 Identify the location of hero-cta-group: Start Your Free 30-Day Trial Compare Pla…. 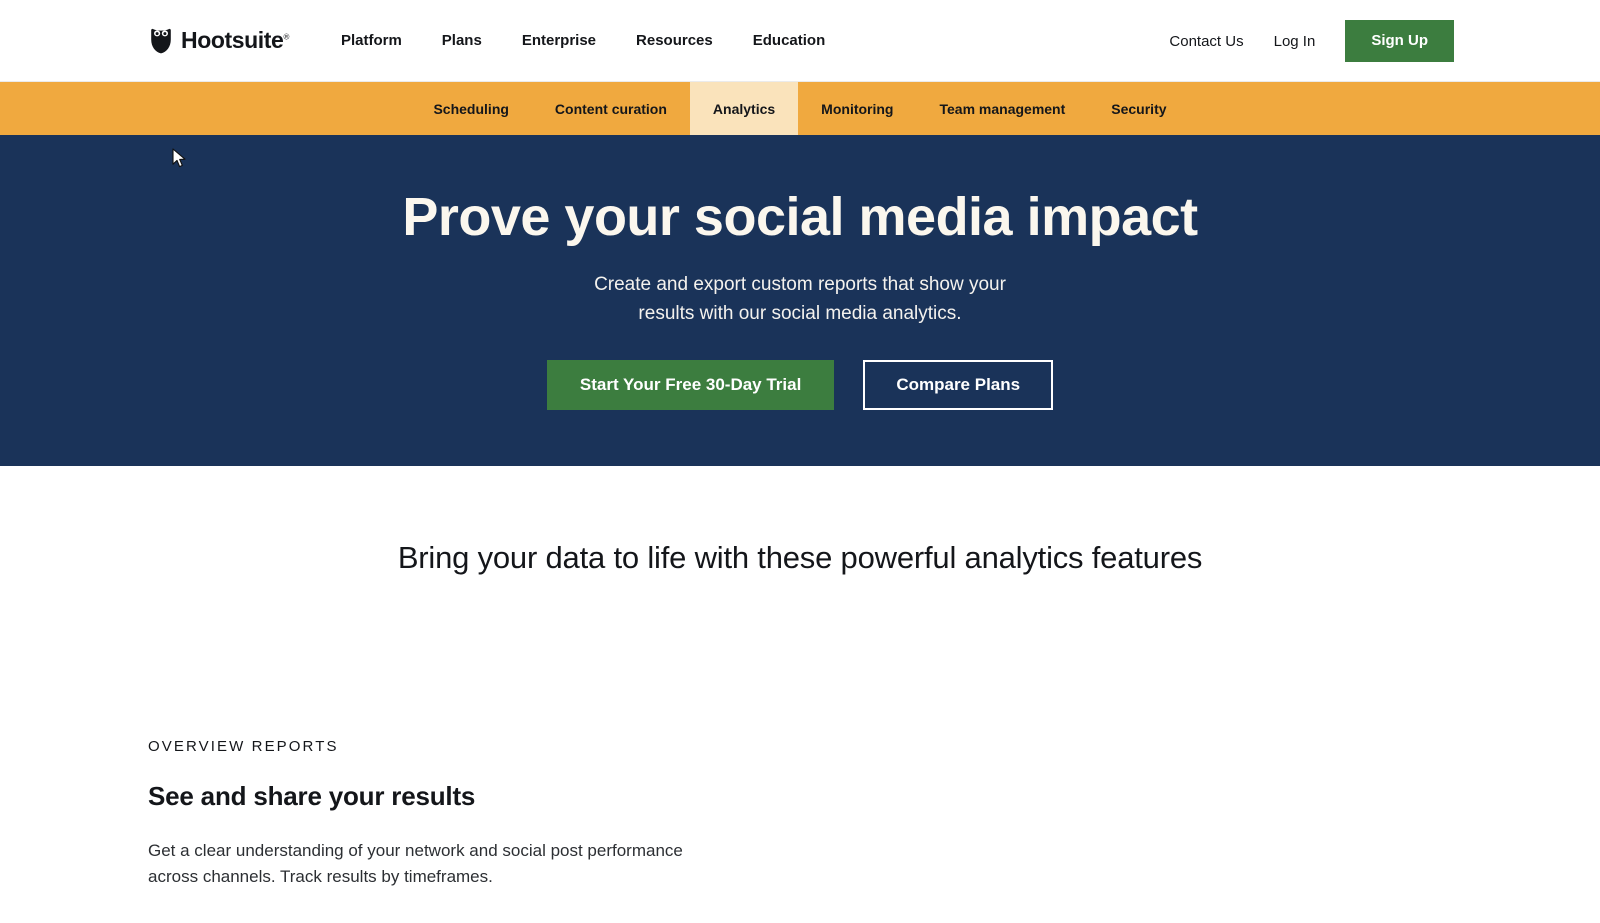
(800, 385).